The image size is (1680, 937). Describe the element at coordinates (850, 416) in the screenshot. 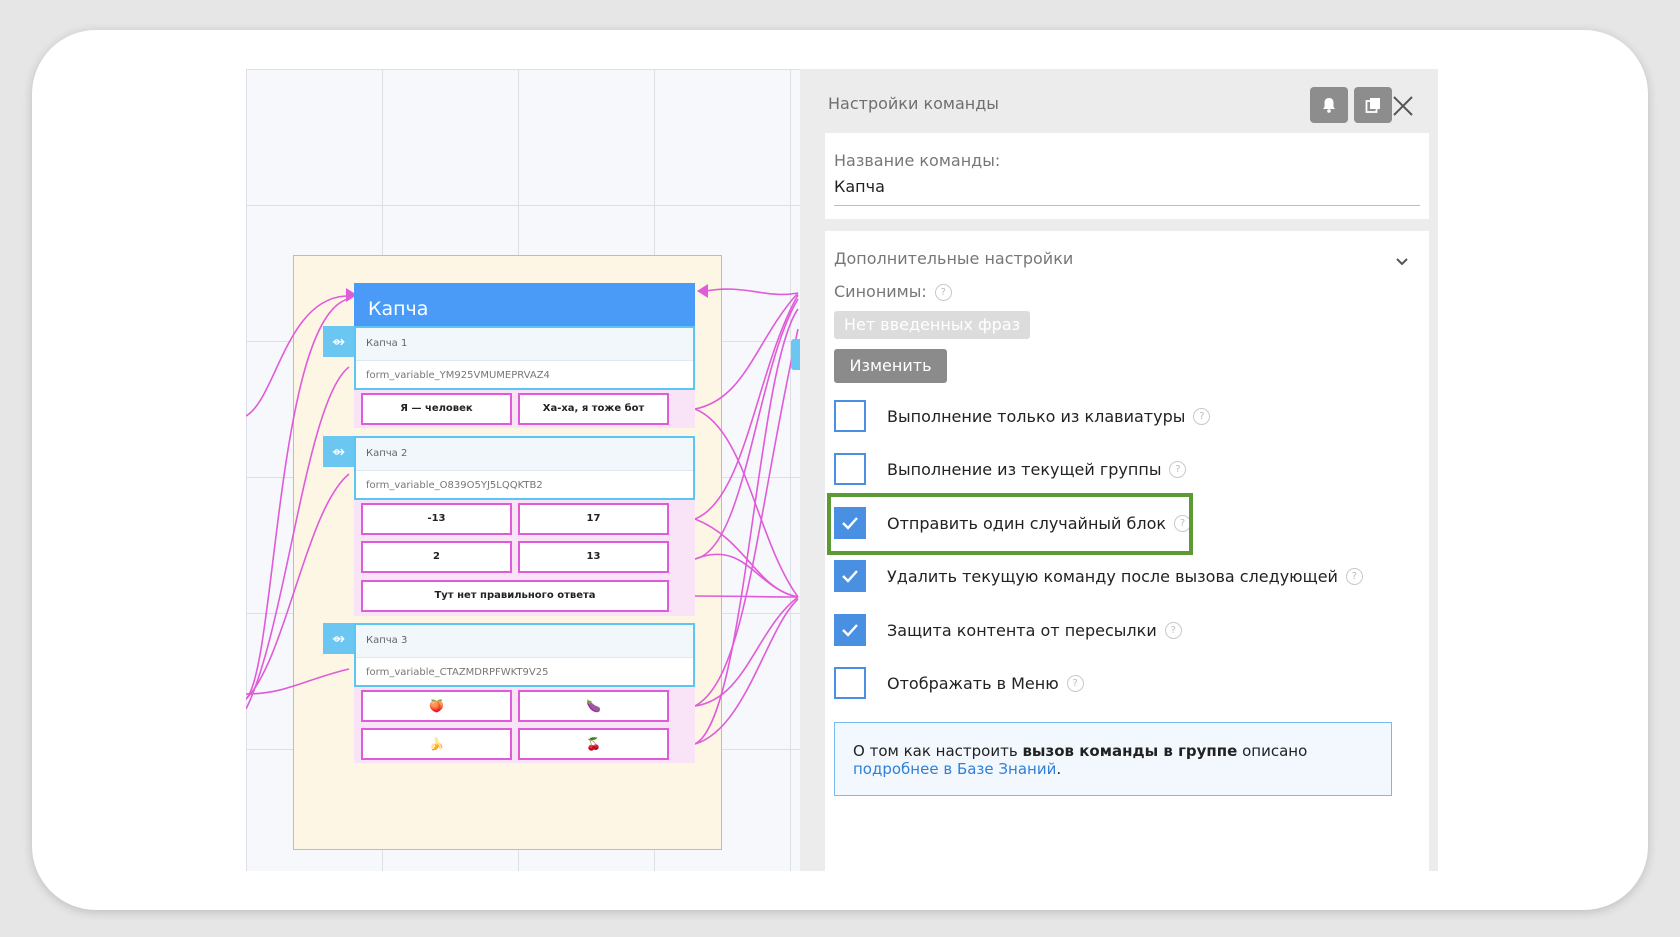

I see `checkbox-keyboard-only` at that location.